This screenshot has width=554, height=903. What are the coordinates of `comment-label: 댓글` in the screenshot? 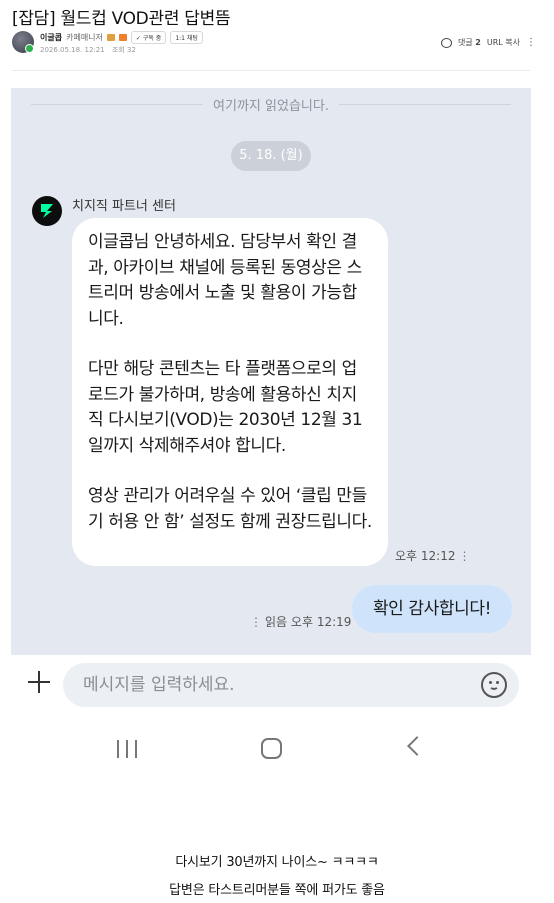 It's located at (465, 42).